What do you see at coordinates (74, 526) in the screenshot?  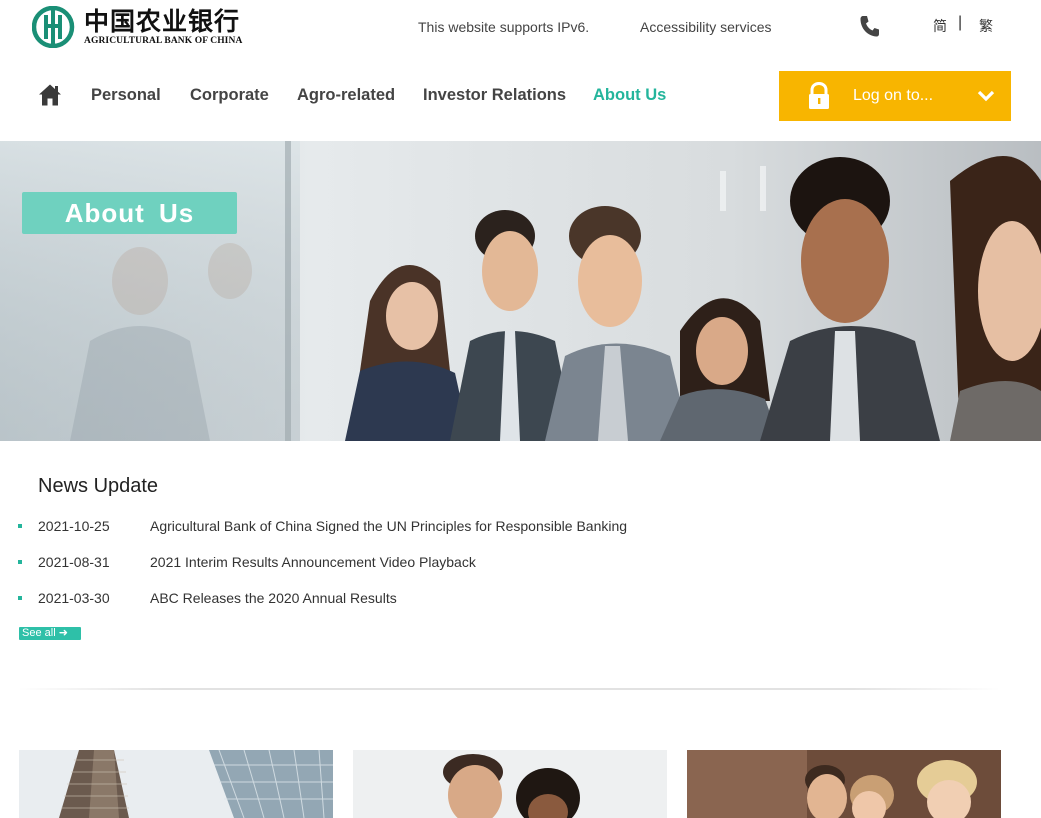 I see `news-date: 2021-10-25` at bounding box center [74, 526].